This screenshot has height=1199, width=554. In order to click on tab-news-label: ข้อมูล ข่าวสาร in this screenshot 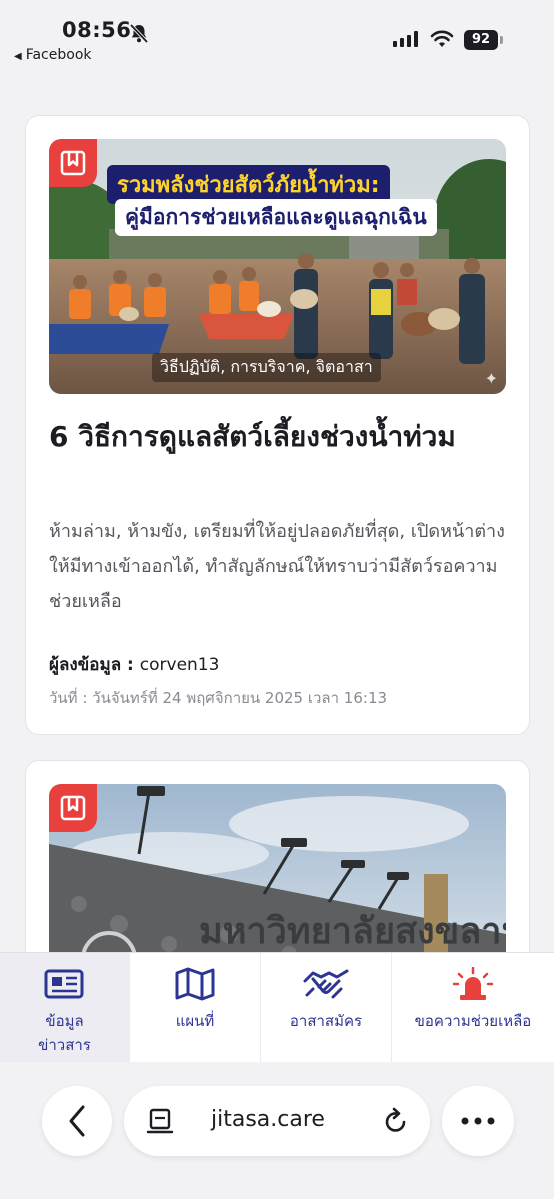, I will do `click(64, 1033)`.